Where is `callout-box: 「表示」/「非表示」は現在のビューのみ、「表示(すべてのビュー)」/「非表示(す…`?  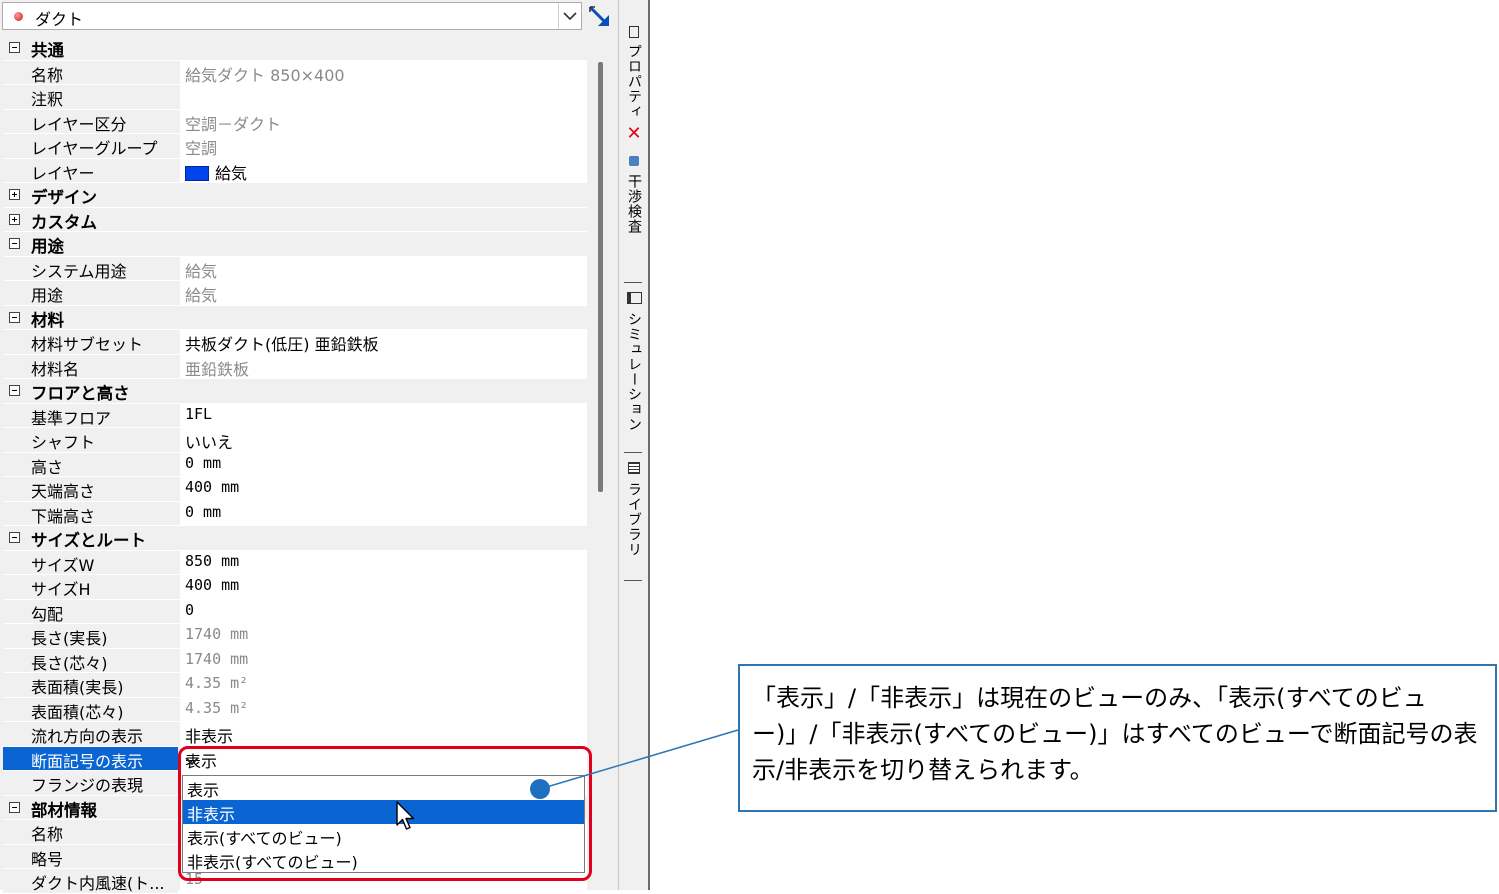
callout-box: 「表示」/「非表示」は現在のビューのみ、「表示(すべてのビュー)」/「非表示(す… is located at coordinates (1117, 738).